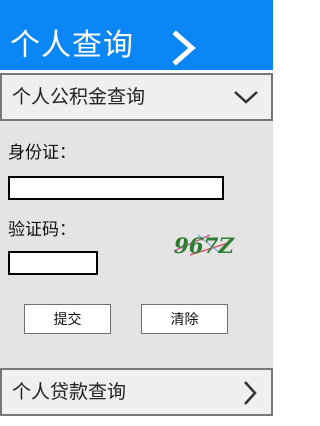  Describe the element at coordinates (69, 392) in the screenshot. I see `loan-query-label: 个人贷款查询` at that location.